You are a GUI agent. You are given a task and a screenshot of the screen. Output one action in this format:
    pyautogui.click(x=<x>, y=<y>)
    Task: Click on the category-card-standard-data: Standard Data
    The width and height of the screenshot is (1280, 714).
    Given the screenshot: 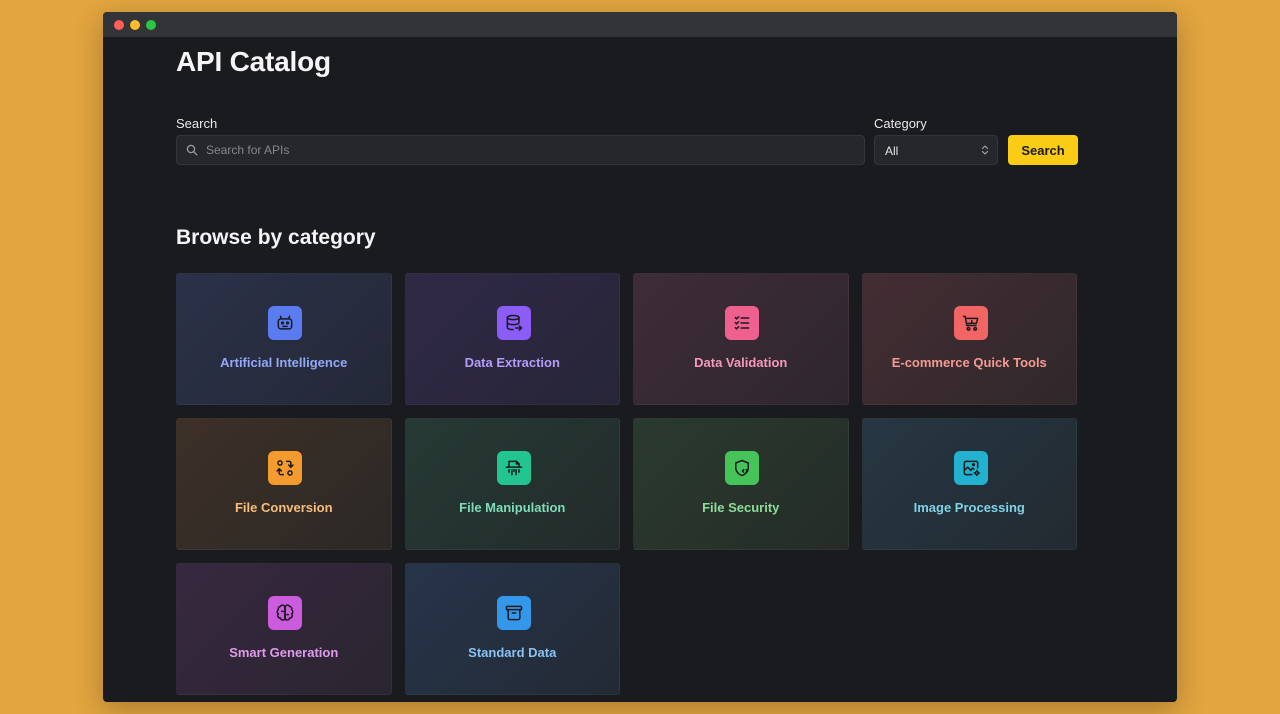 What is the action you would take?
    pyautogui.click(x=512, y=629)
    